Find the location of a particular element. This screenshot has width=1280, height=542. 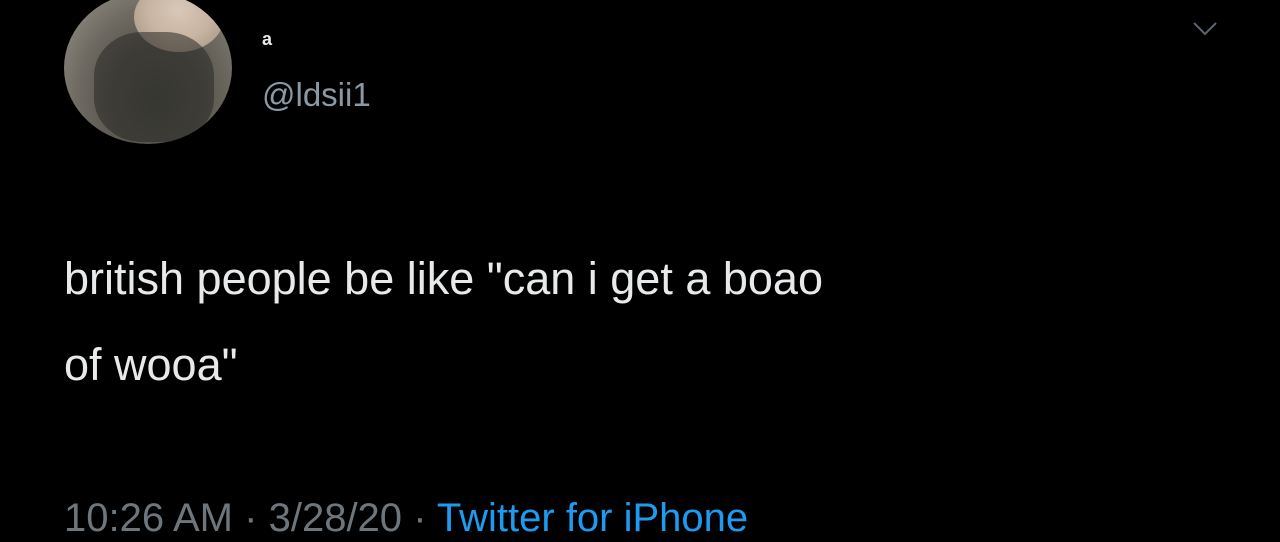

avatar-image-shadow is located at coordinates (154, 87).